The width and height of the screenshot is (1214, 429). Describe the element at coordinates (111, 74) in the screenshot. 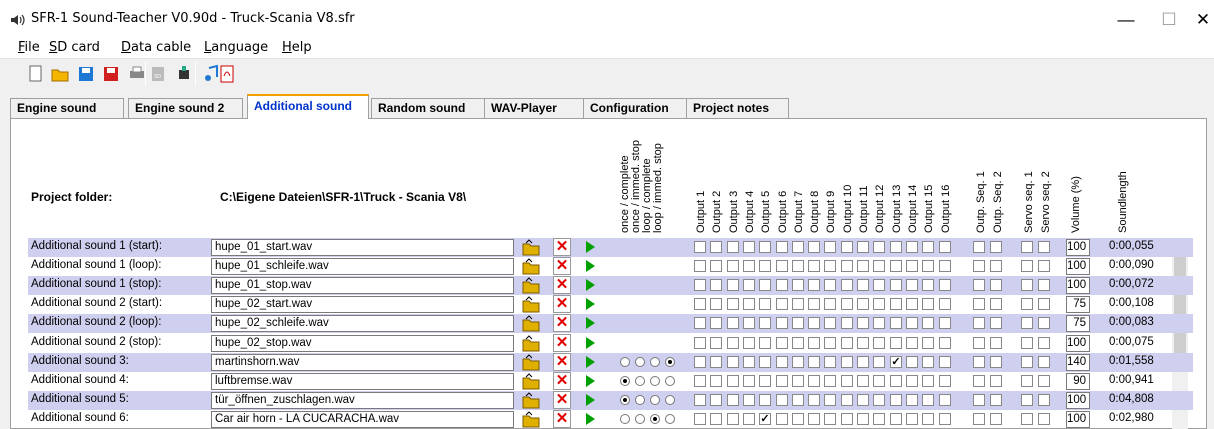

I see `save-as-icon` at that location.